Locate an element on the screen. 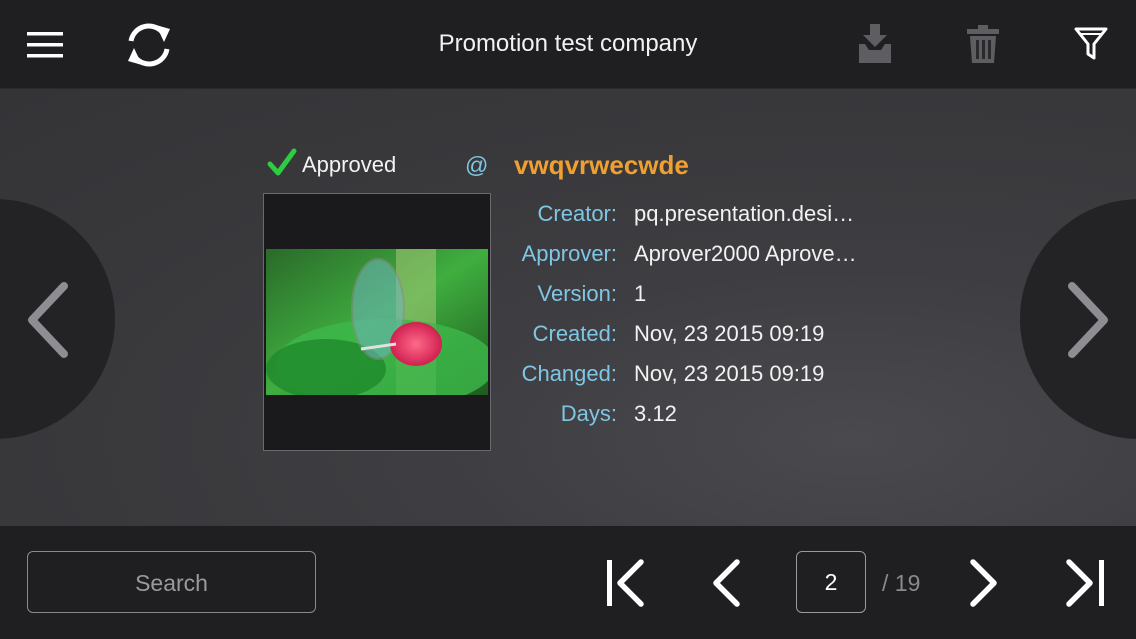  days-value: 3.12 is located at coordinates (655, 413).